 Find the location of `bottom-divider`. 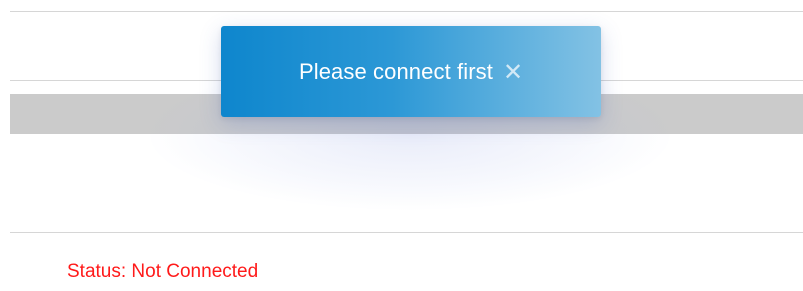

bottom-divider is located at coordinates (406, 232).